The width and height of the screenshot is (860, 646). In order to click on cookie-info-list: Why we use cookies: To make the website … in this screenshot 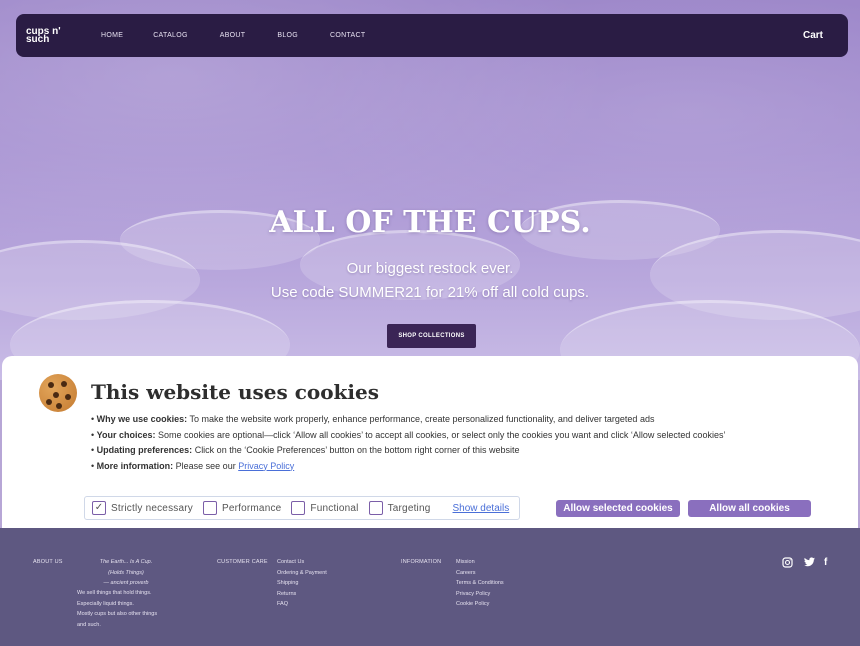, I will do `click(408, 443)`.